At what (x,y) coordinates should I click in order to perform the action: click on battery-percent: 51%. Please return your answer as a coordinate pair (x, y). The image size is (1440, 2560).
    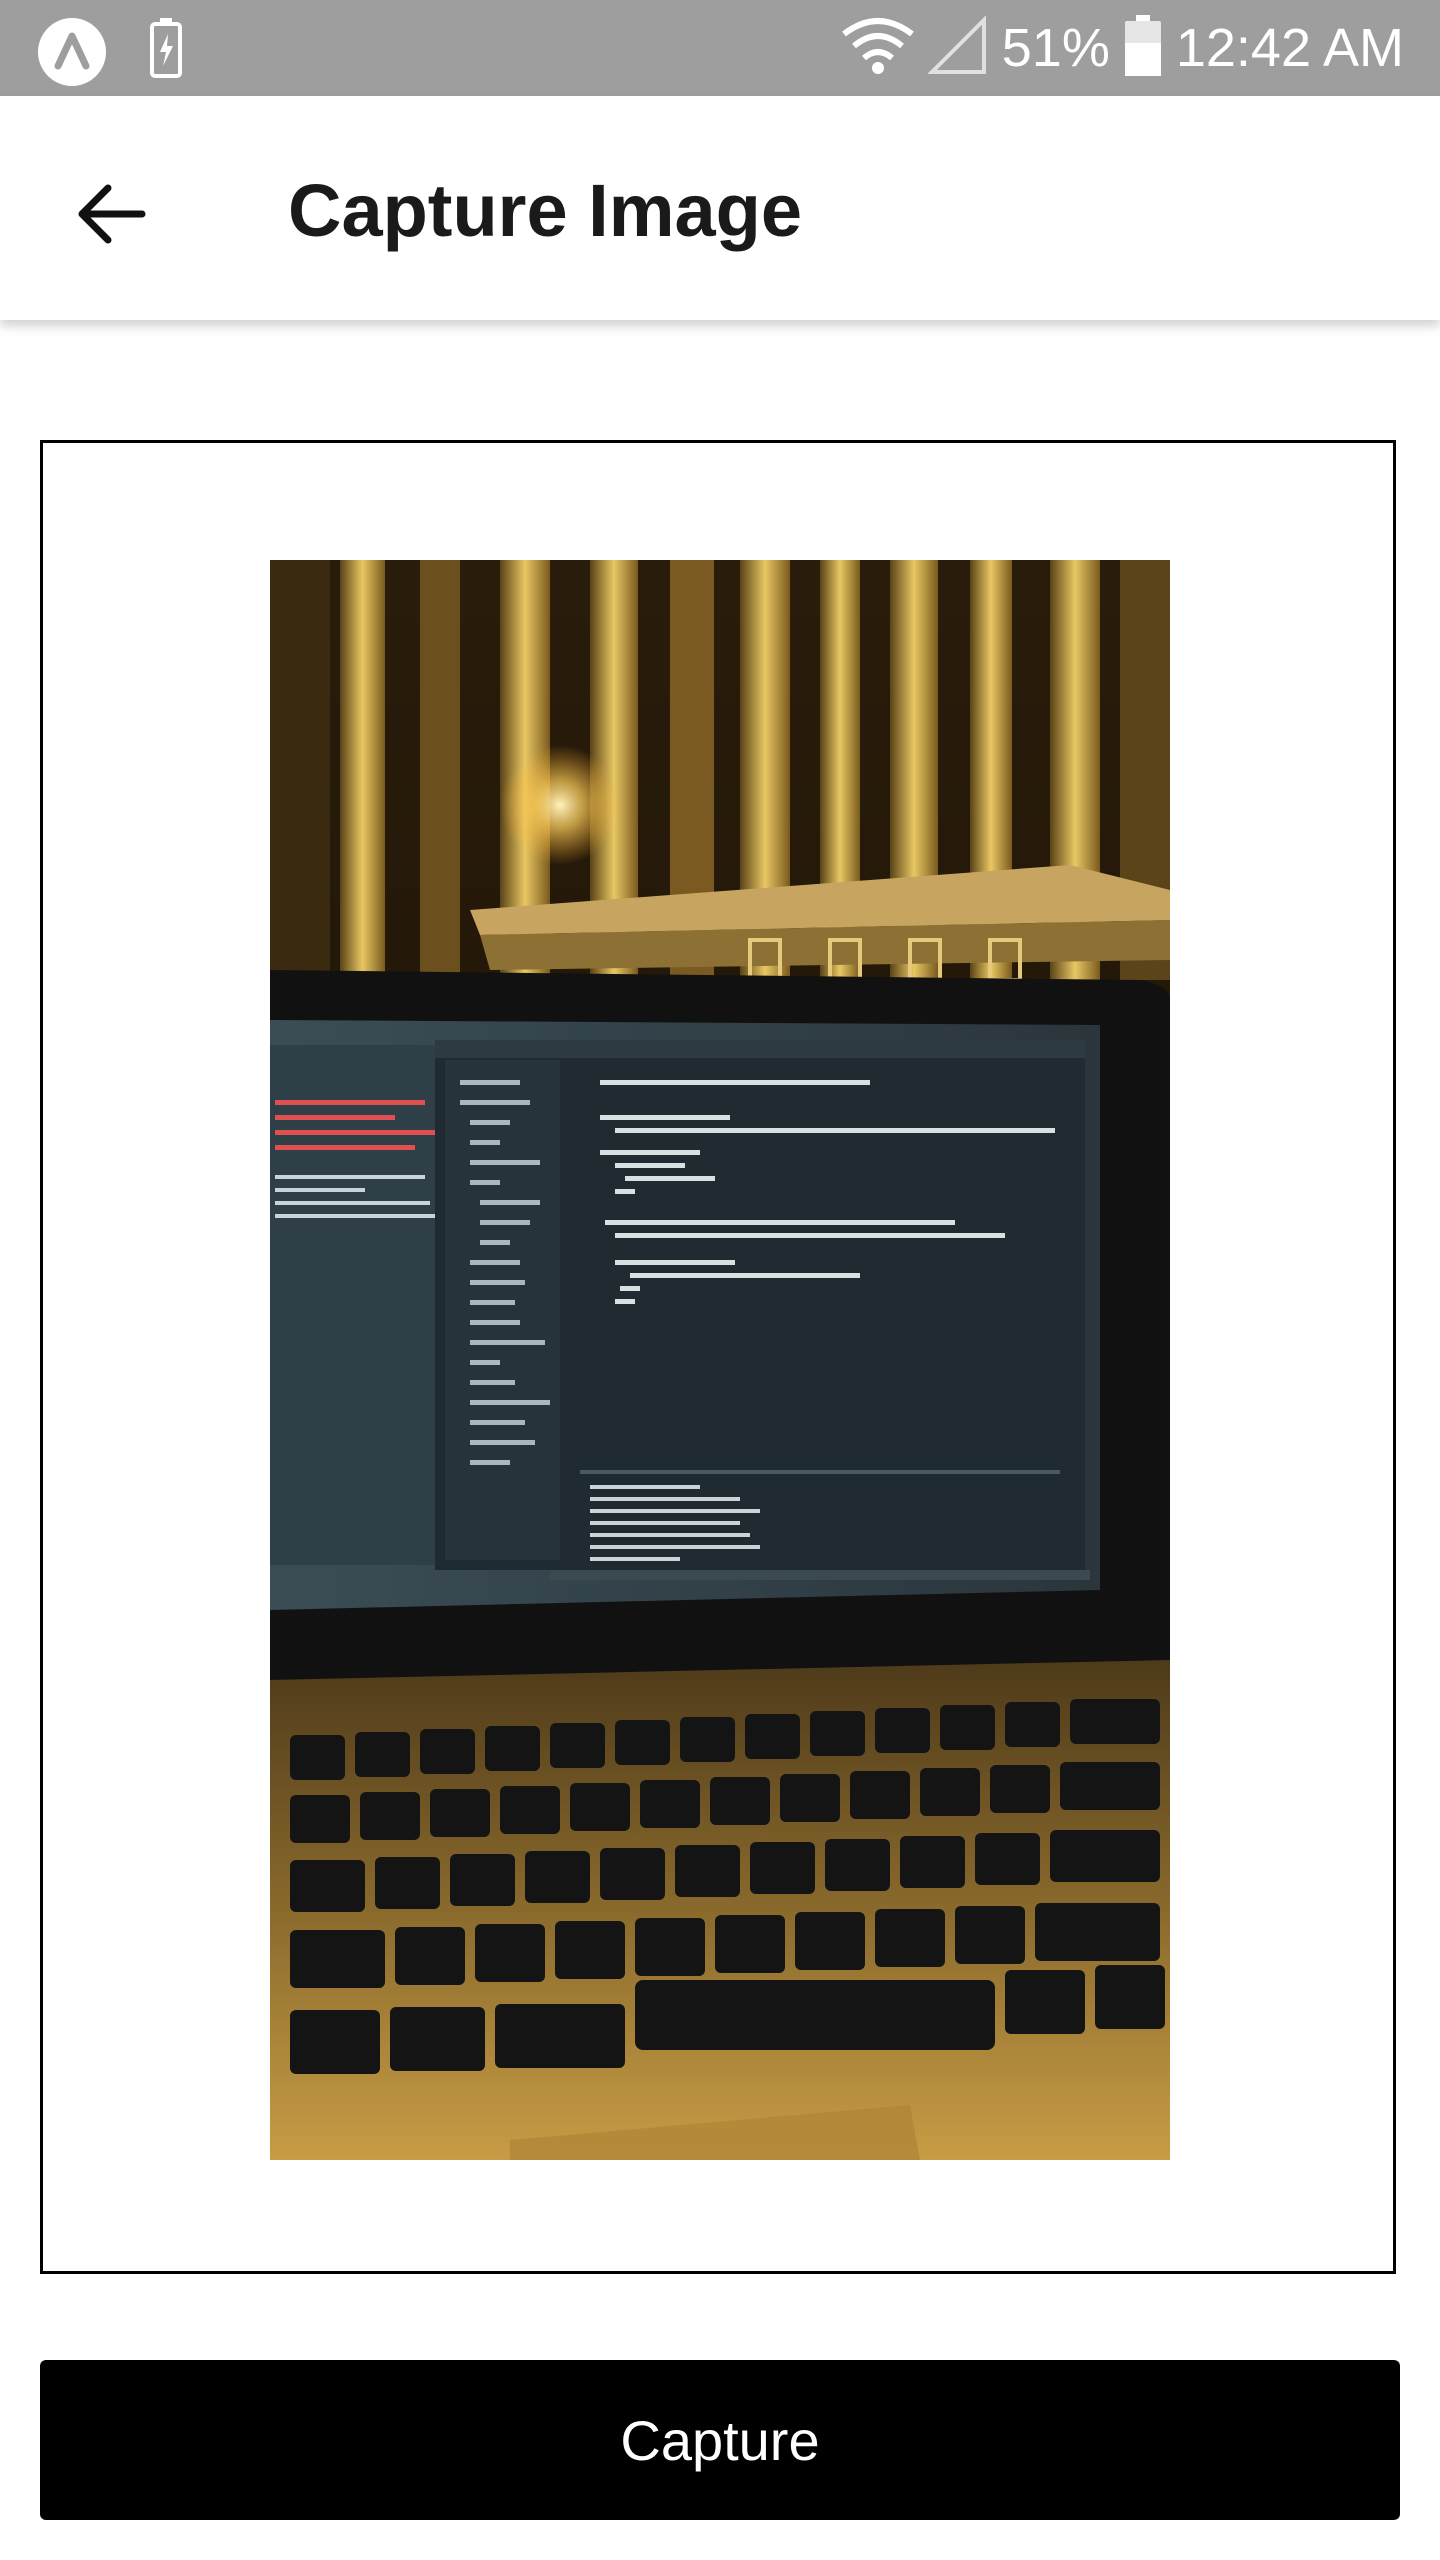
    Looking at the image, I should click on (1055, 48).